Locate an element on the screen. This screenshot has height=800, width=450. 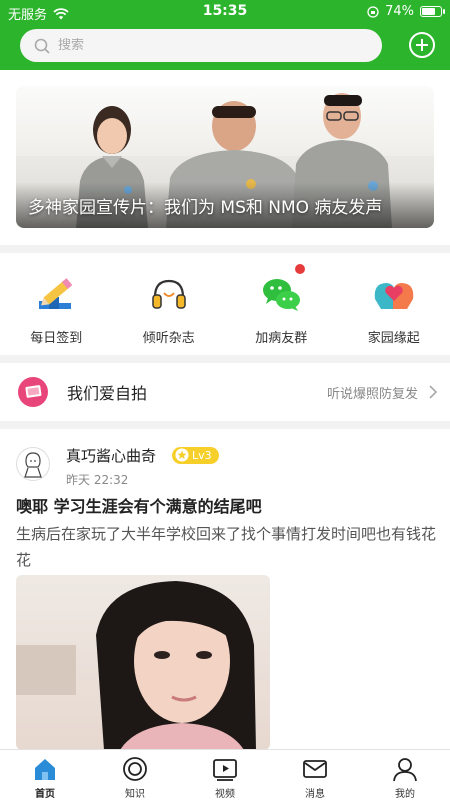
post-body: 生病后在家玩了大半年学校回来了找个事情打发时间吧也有钱花花 is located at coordinates (226, 547).